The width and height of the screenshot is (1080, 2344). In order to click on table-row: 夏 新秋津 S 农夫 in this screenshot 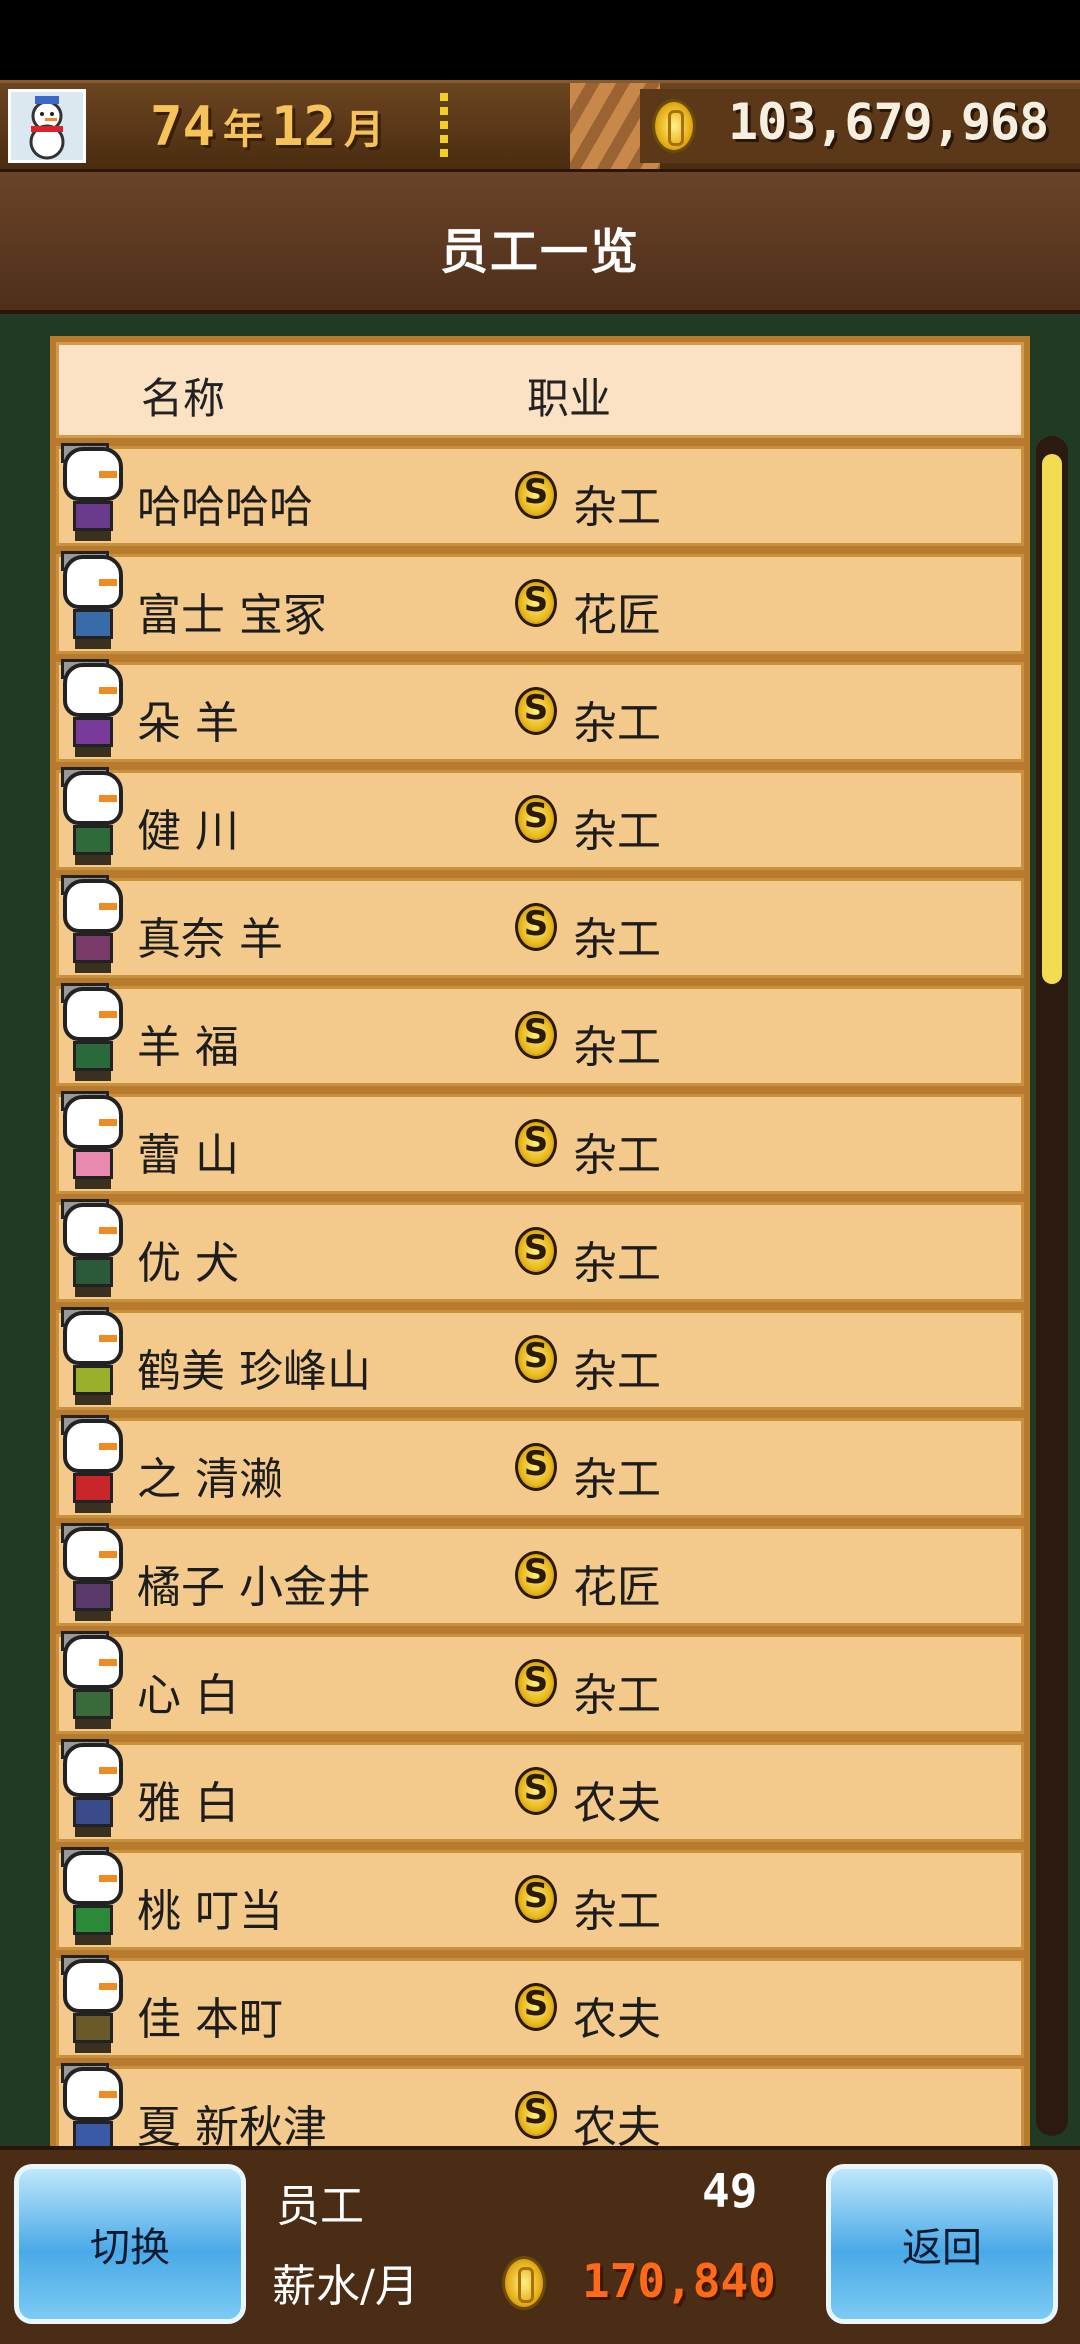, I will do `click(540, 2104)`.